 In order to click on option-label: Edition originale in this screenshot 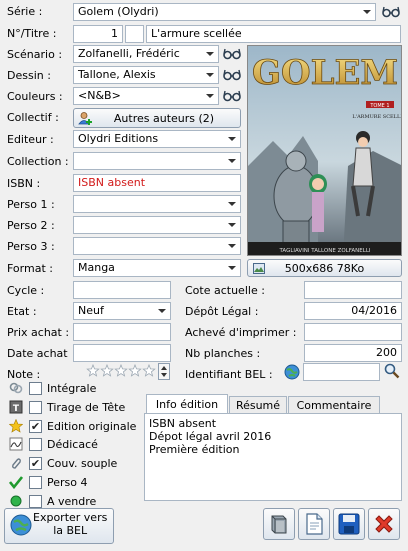, I will do `click(92, 426)`.